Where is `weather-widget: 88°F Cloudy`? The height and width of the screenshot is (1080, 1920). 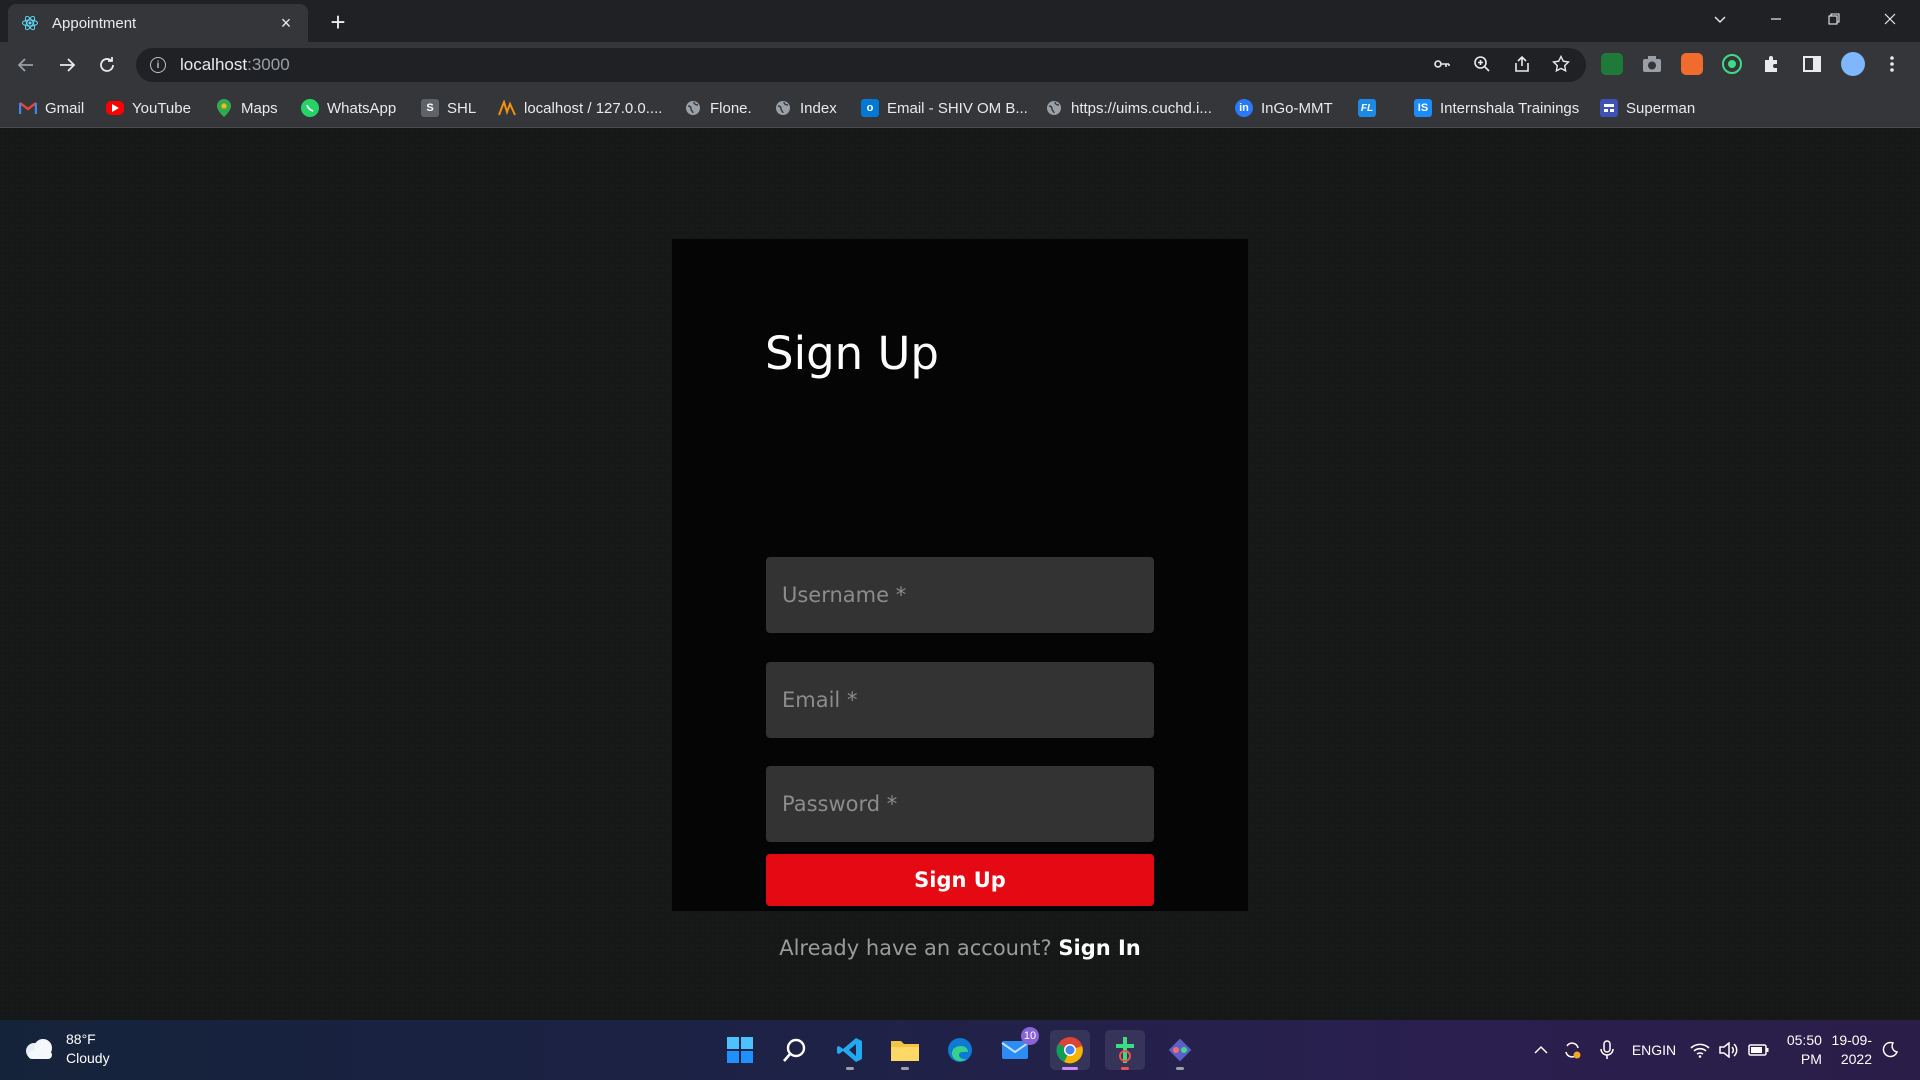 weather-widget: 88°F Cloudy is located at coordinates (66, 1049).